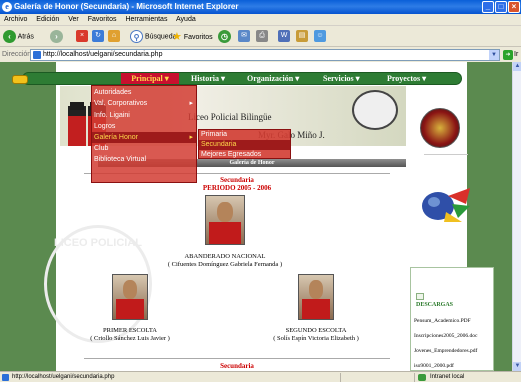 The height and width of the screenshot is (382, 521). I want to click on download-link: Inscripciones2005_2006.doc, so click(445, 336).